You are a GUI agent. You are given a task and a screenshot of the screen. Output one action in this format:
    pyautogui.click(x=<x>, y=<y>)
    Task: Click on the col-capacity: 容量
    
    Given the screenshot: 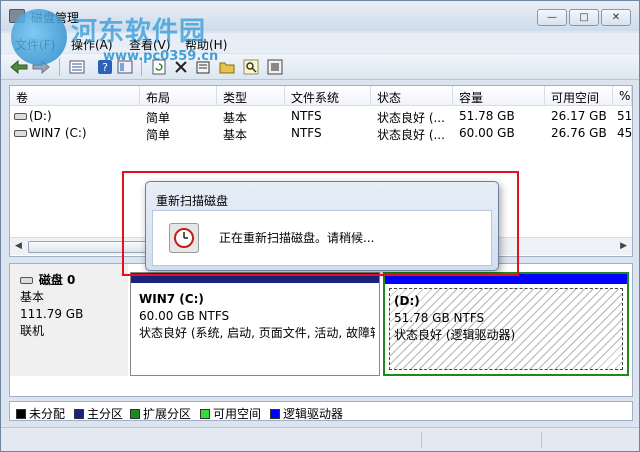 What is the action you would take?
    pyautogui.click(x=499, y=96)
    